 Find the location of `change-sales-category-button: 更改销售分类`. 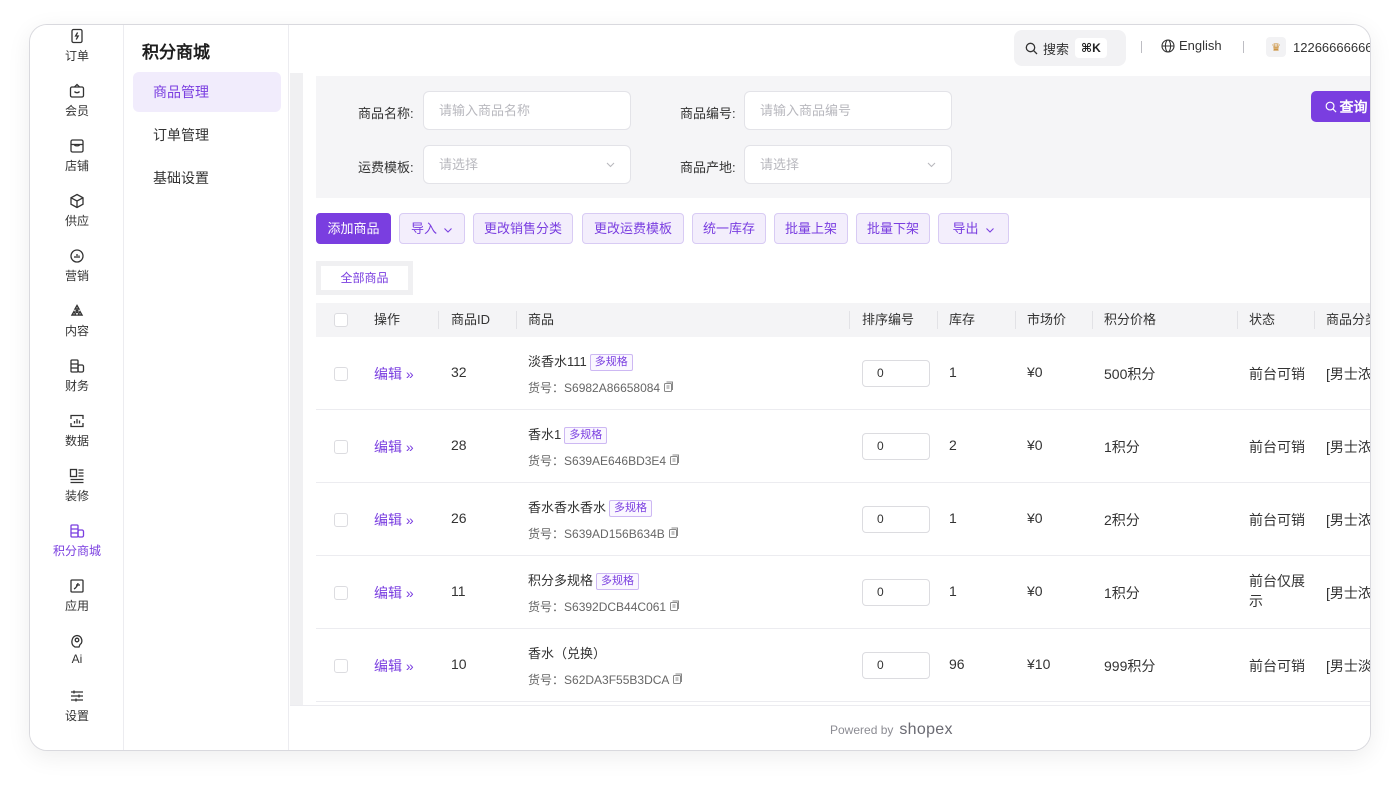

change-sales-category-button: 更改销售分类 is located at coordinates (523, 228).